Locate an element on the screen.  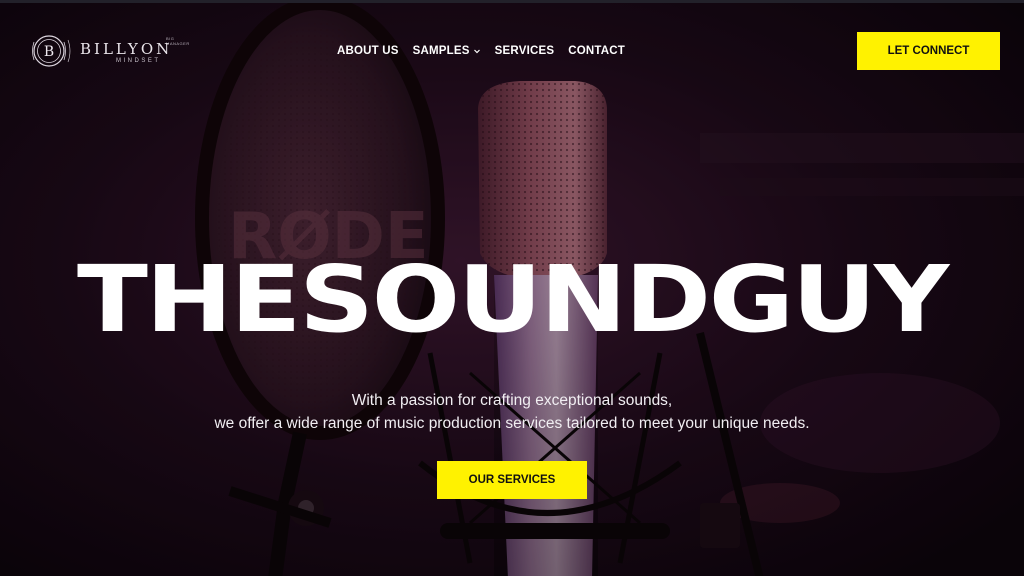
our-services-button: OUR SERVICES is located at coordinates (512, 480).